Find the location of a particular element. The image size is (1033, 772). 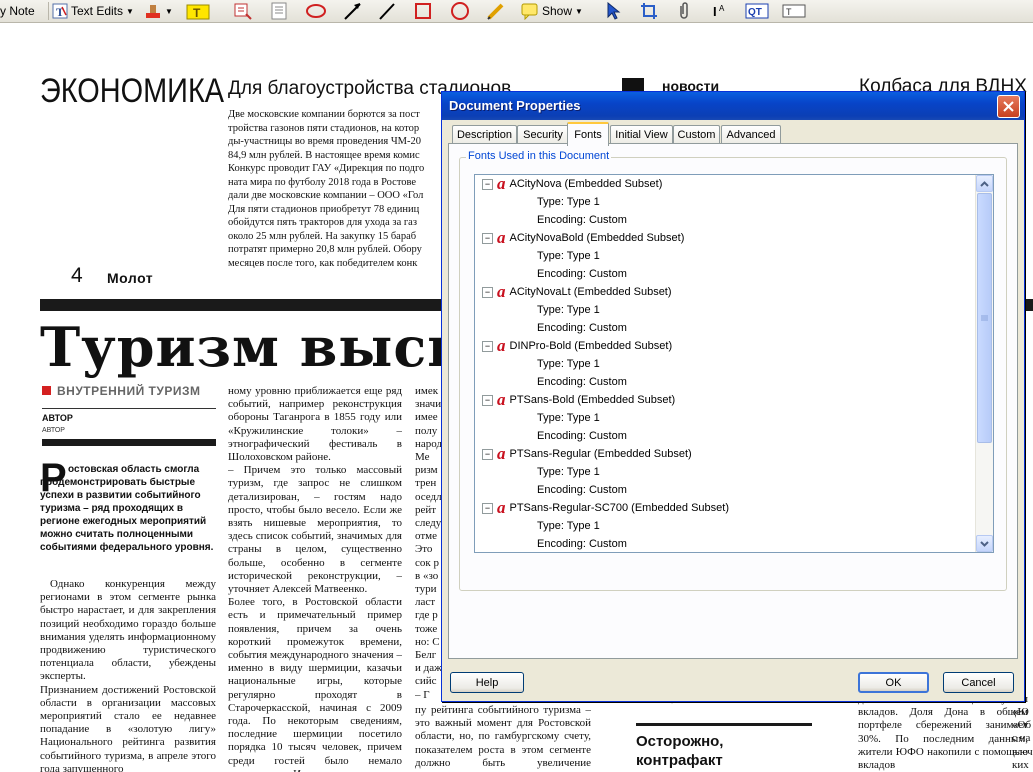

text-edits-icon: T is located at coordinates (60, 11).